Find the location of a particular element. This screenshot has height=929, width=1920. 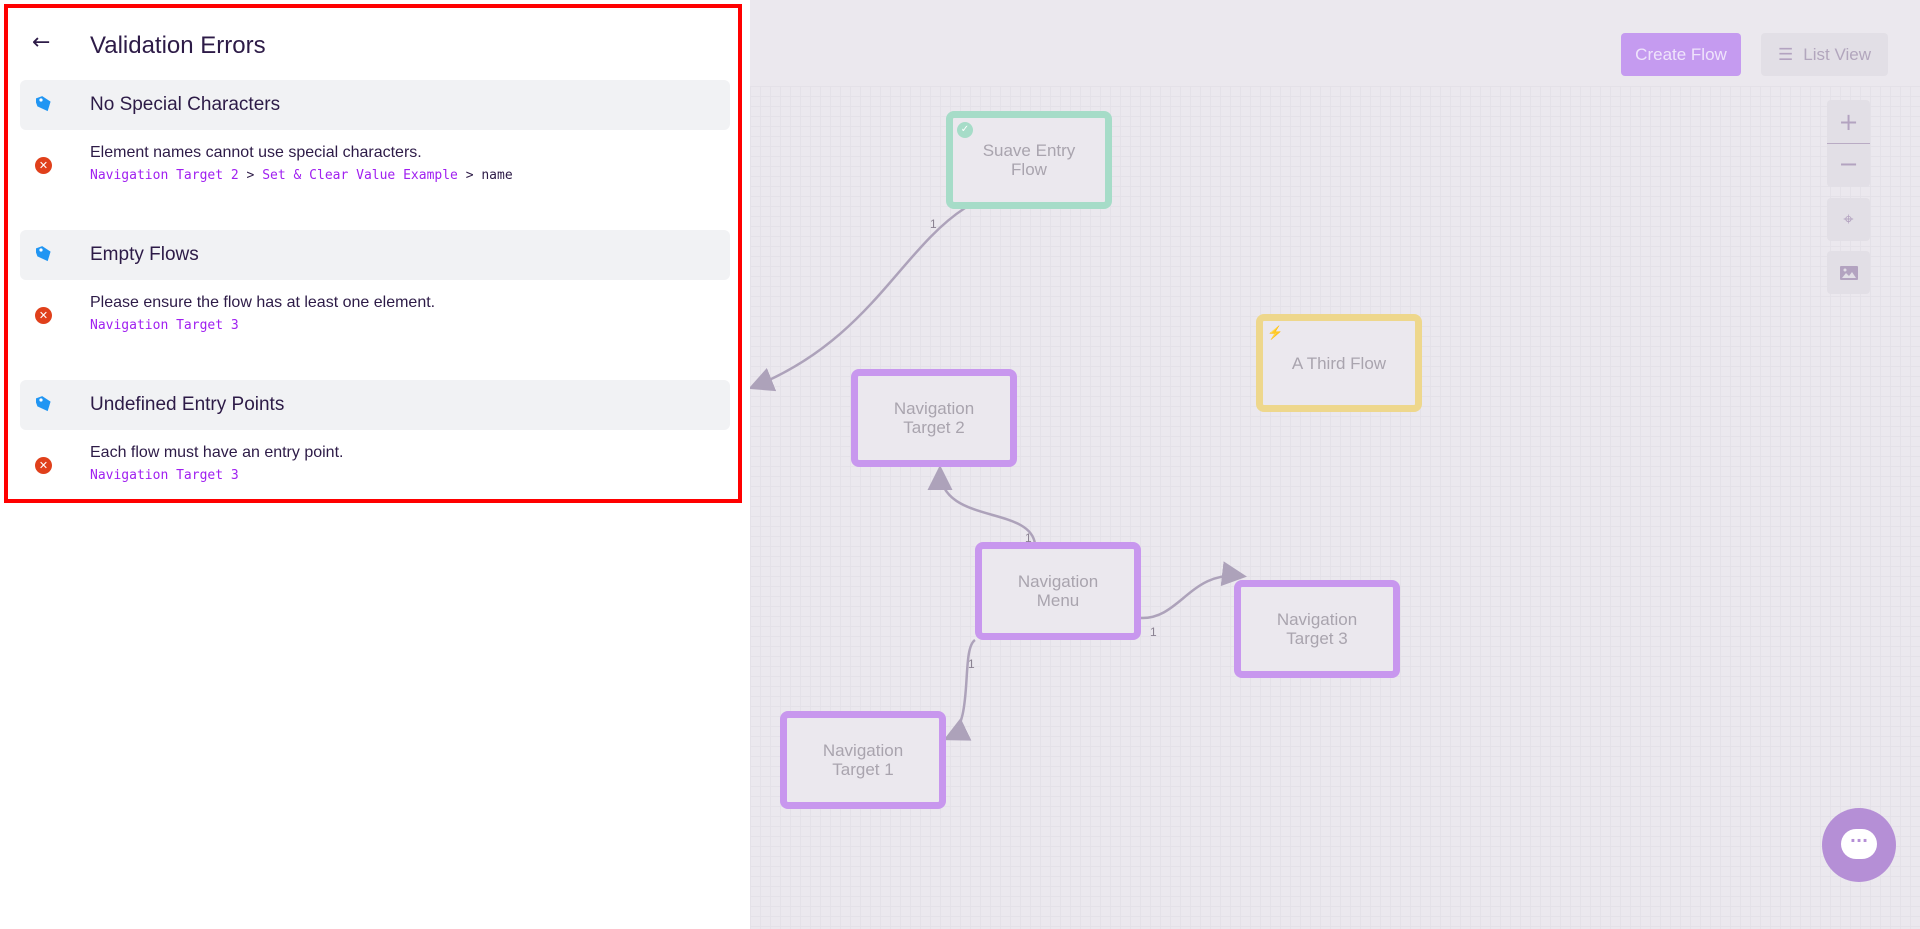

node-label: Navigation Target 2 is located at coordinates (934, 418).